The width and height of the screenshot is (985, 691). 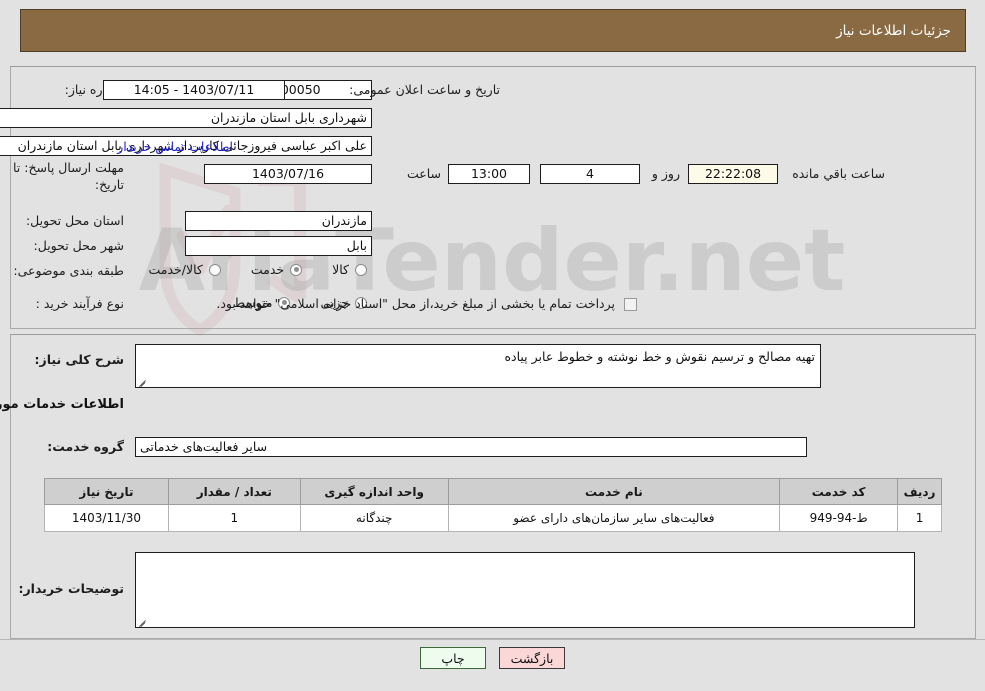 I want to click on cell-service-code: ط-94-949, so click(x=839, y=518).